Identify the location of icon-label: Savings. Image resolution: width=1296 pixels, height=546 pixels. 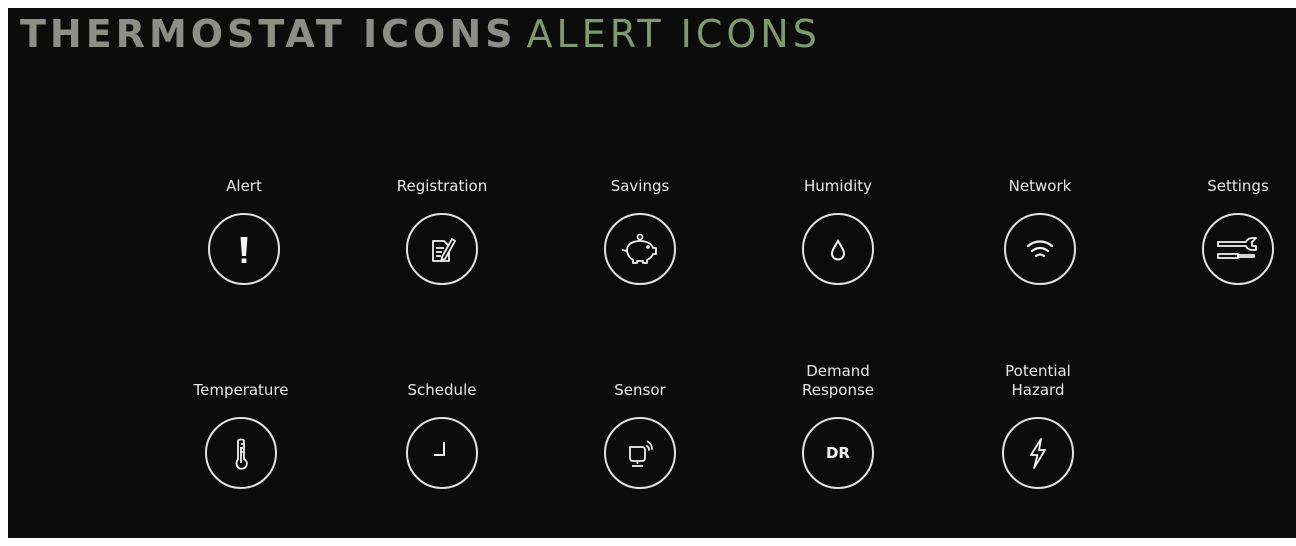
(640, 186).